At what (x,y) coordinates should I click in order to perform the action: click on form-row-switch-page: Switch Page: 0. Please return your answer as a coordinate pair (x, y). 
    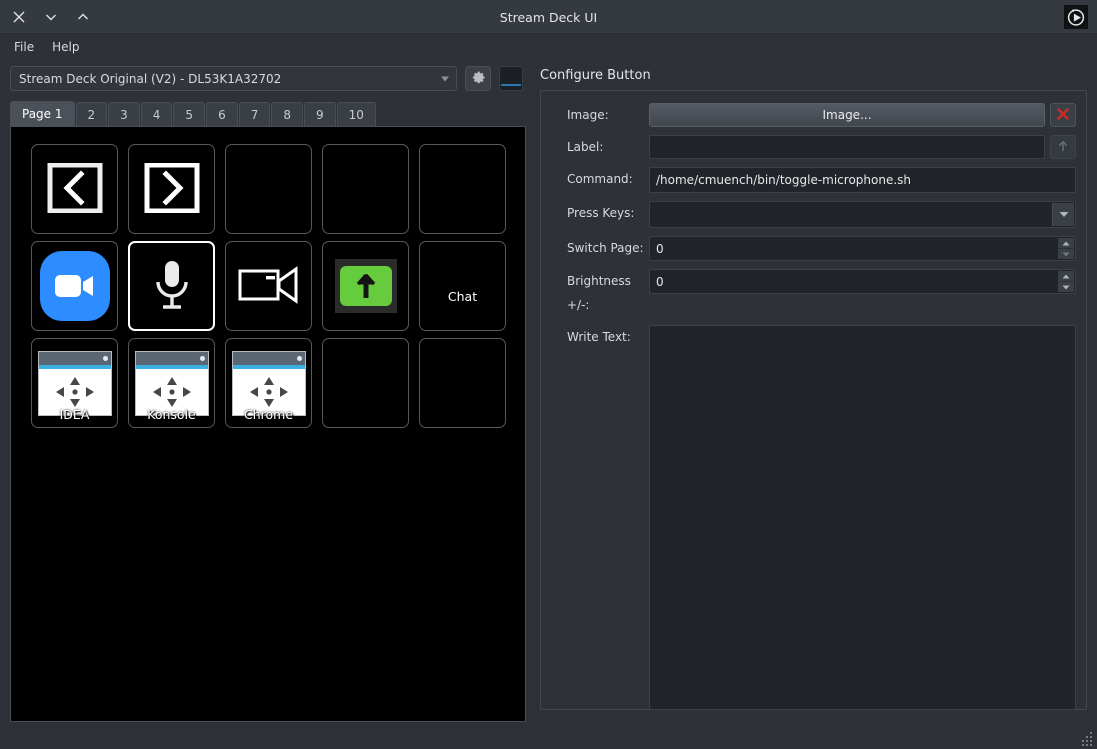
    Looking at the image, I should click on (814, 248).